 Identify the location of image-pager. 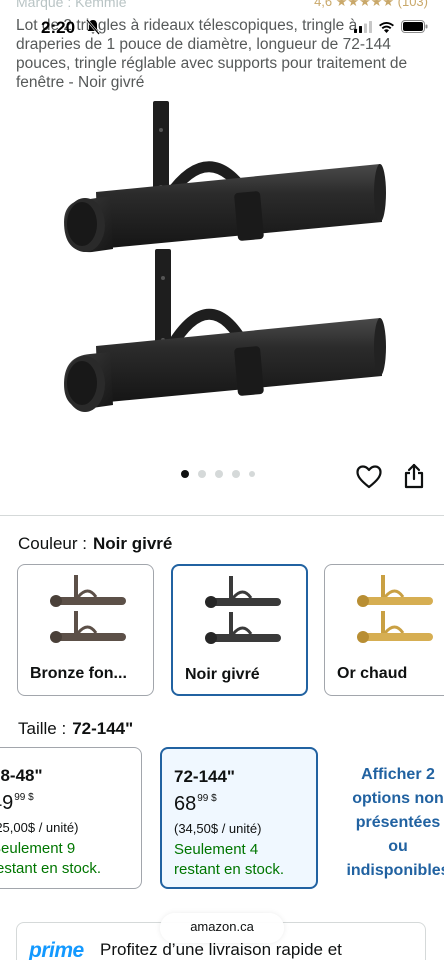
(218, 474).